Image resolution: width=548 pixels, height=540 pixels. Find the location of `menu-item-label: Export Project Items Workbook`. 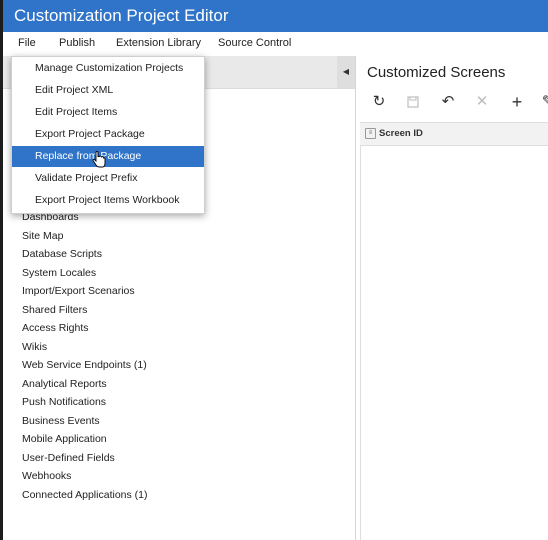

menu-item-label: Export Project Items Workbook is located at coordinates (107, 200).